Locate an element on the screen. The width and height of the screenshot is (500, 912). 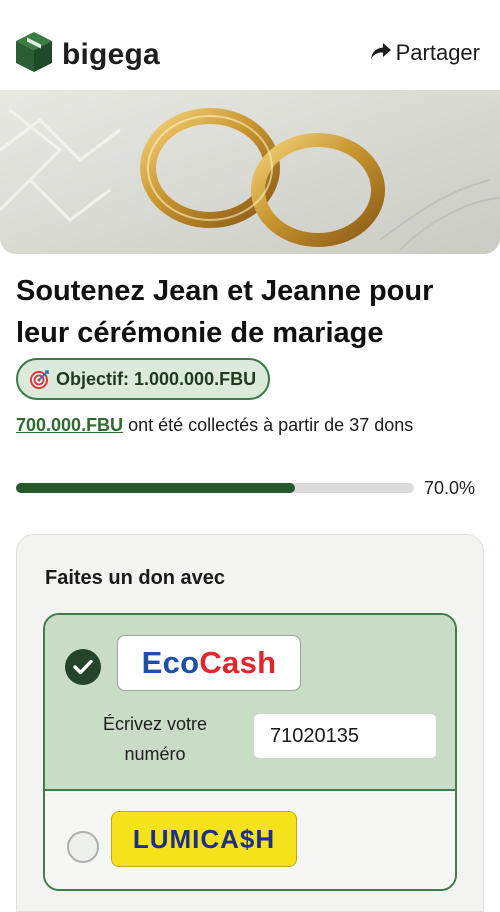
target-icon is located at coordinates (40, 379).